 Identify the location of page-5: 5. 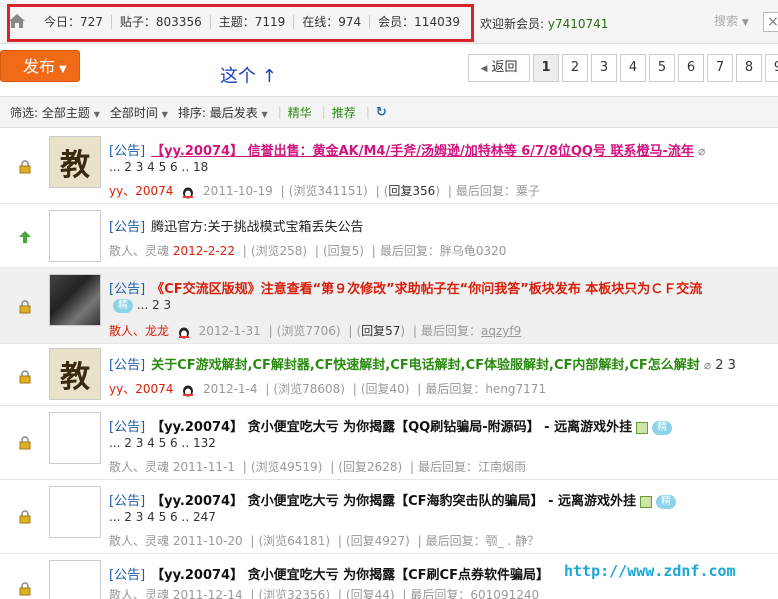
(662, 68).